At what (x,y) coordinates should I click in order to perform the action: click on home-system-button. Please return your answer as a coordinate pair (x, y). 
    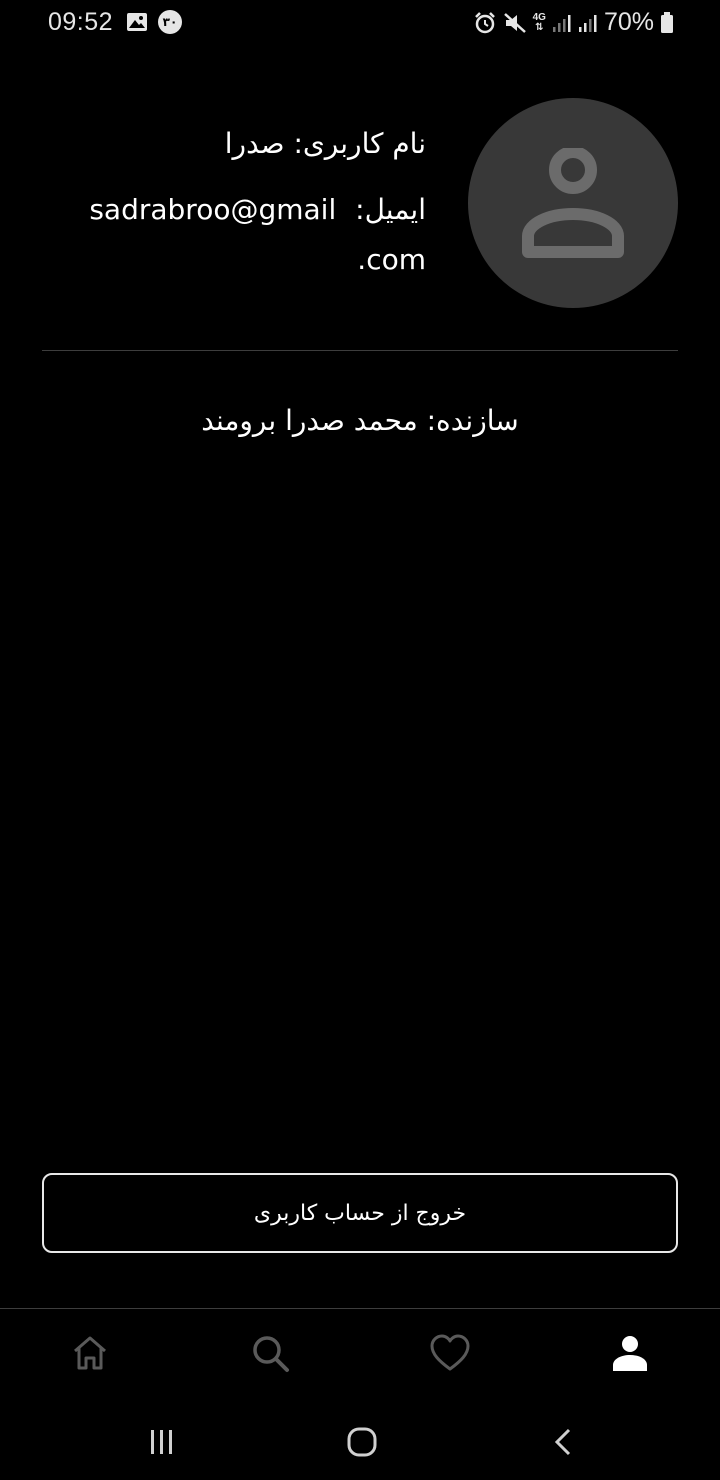
    Looking at the image, I should click on (362, 1442).